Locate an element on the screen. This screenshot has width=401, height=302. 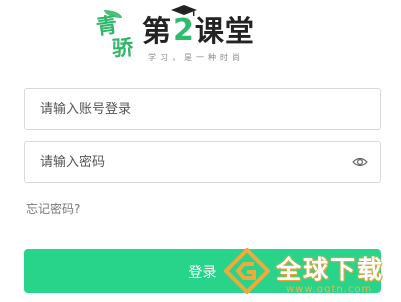
logo-wordmark: 第 2 课堂 is located at coordinates (198, 26).